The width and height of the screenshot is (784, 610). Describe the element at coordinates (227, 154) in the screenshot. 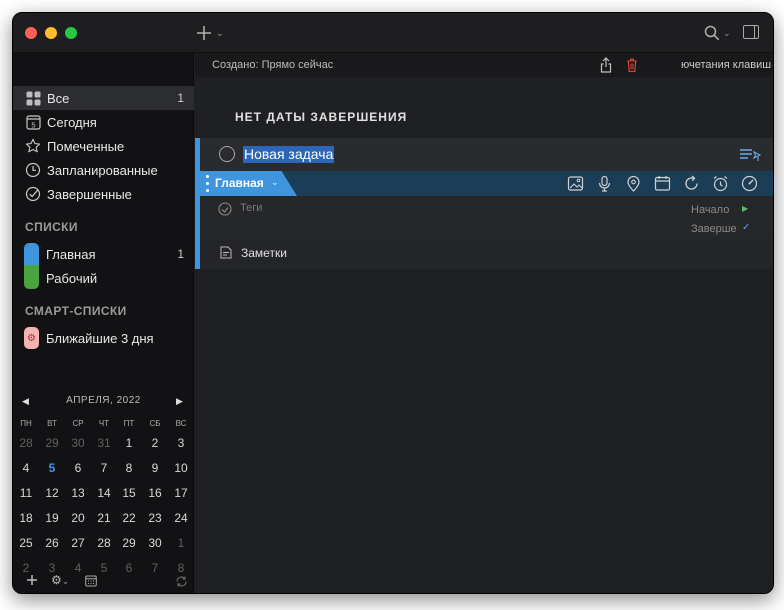

I see `task-complete-checkbox` at that location.